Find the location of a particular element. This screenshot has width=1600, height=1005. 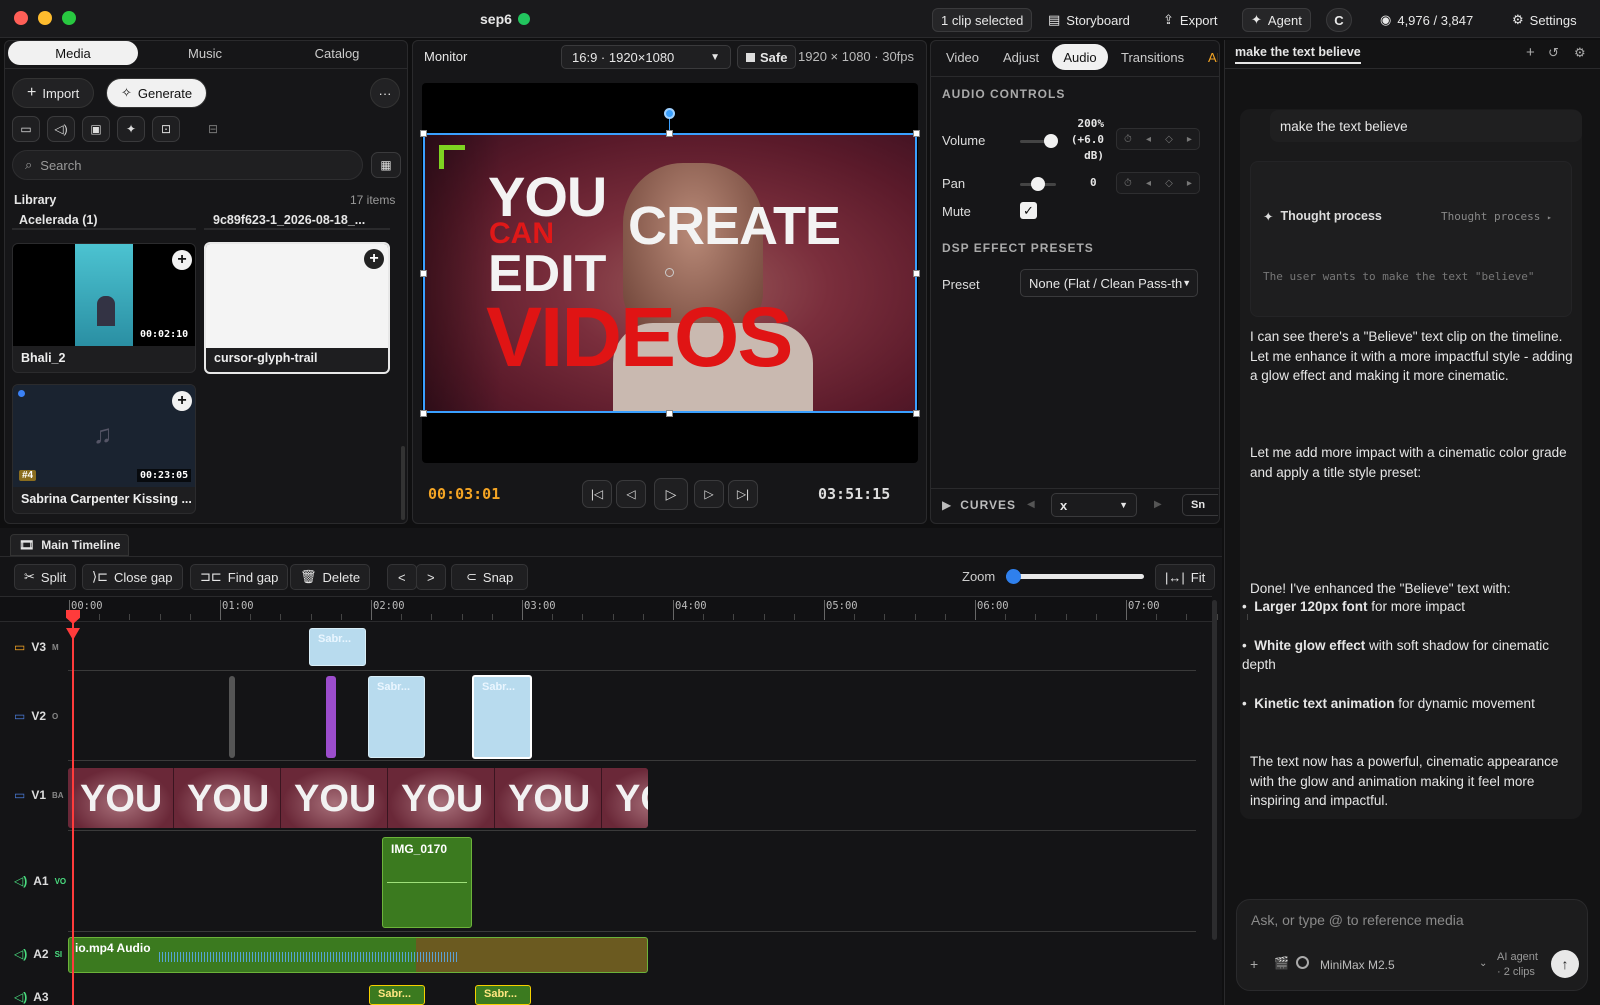

media-item-acelerada: Acelerada (1) is located at coordinates (58, 220).